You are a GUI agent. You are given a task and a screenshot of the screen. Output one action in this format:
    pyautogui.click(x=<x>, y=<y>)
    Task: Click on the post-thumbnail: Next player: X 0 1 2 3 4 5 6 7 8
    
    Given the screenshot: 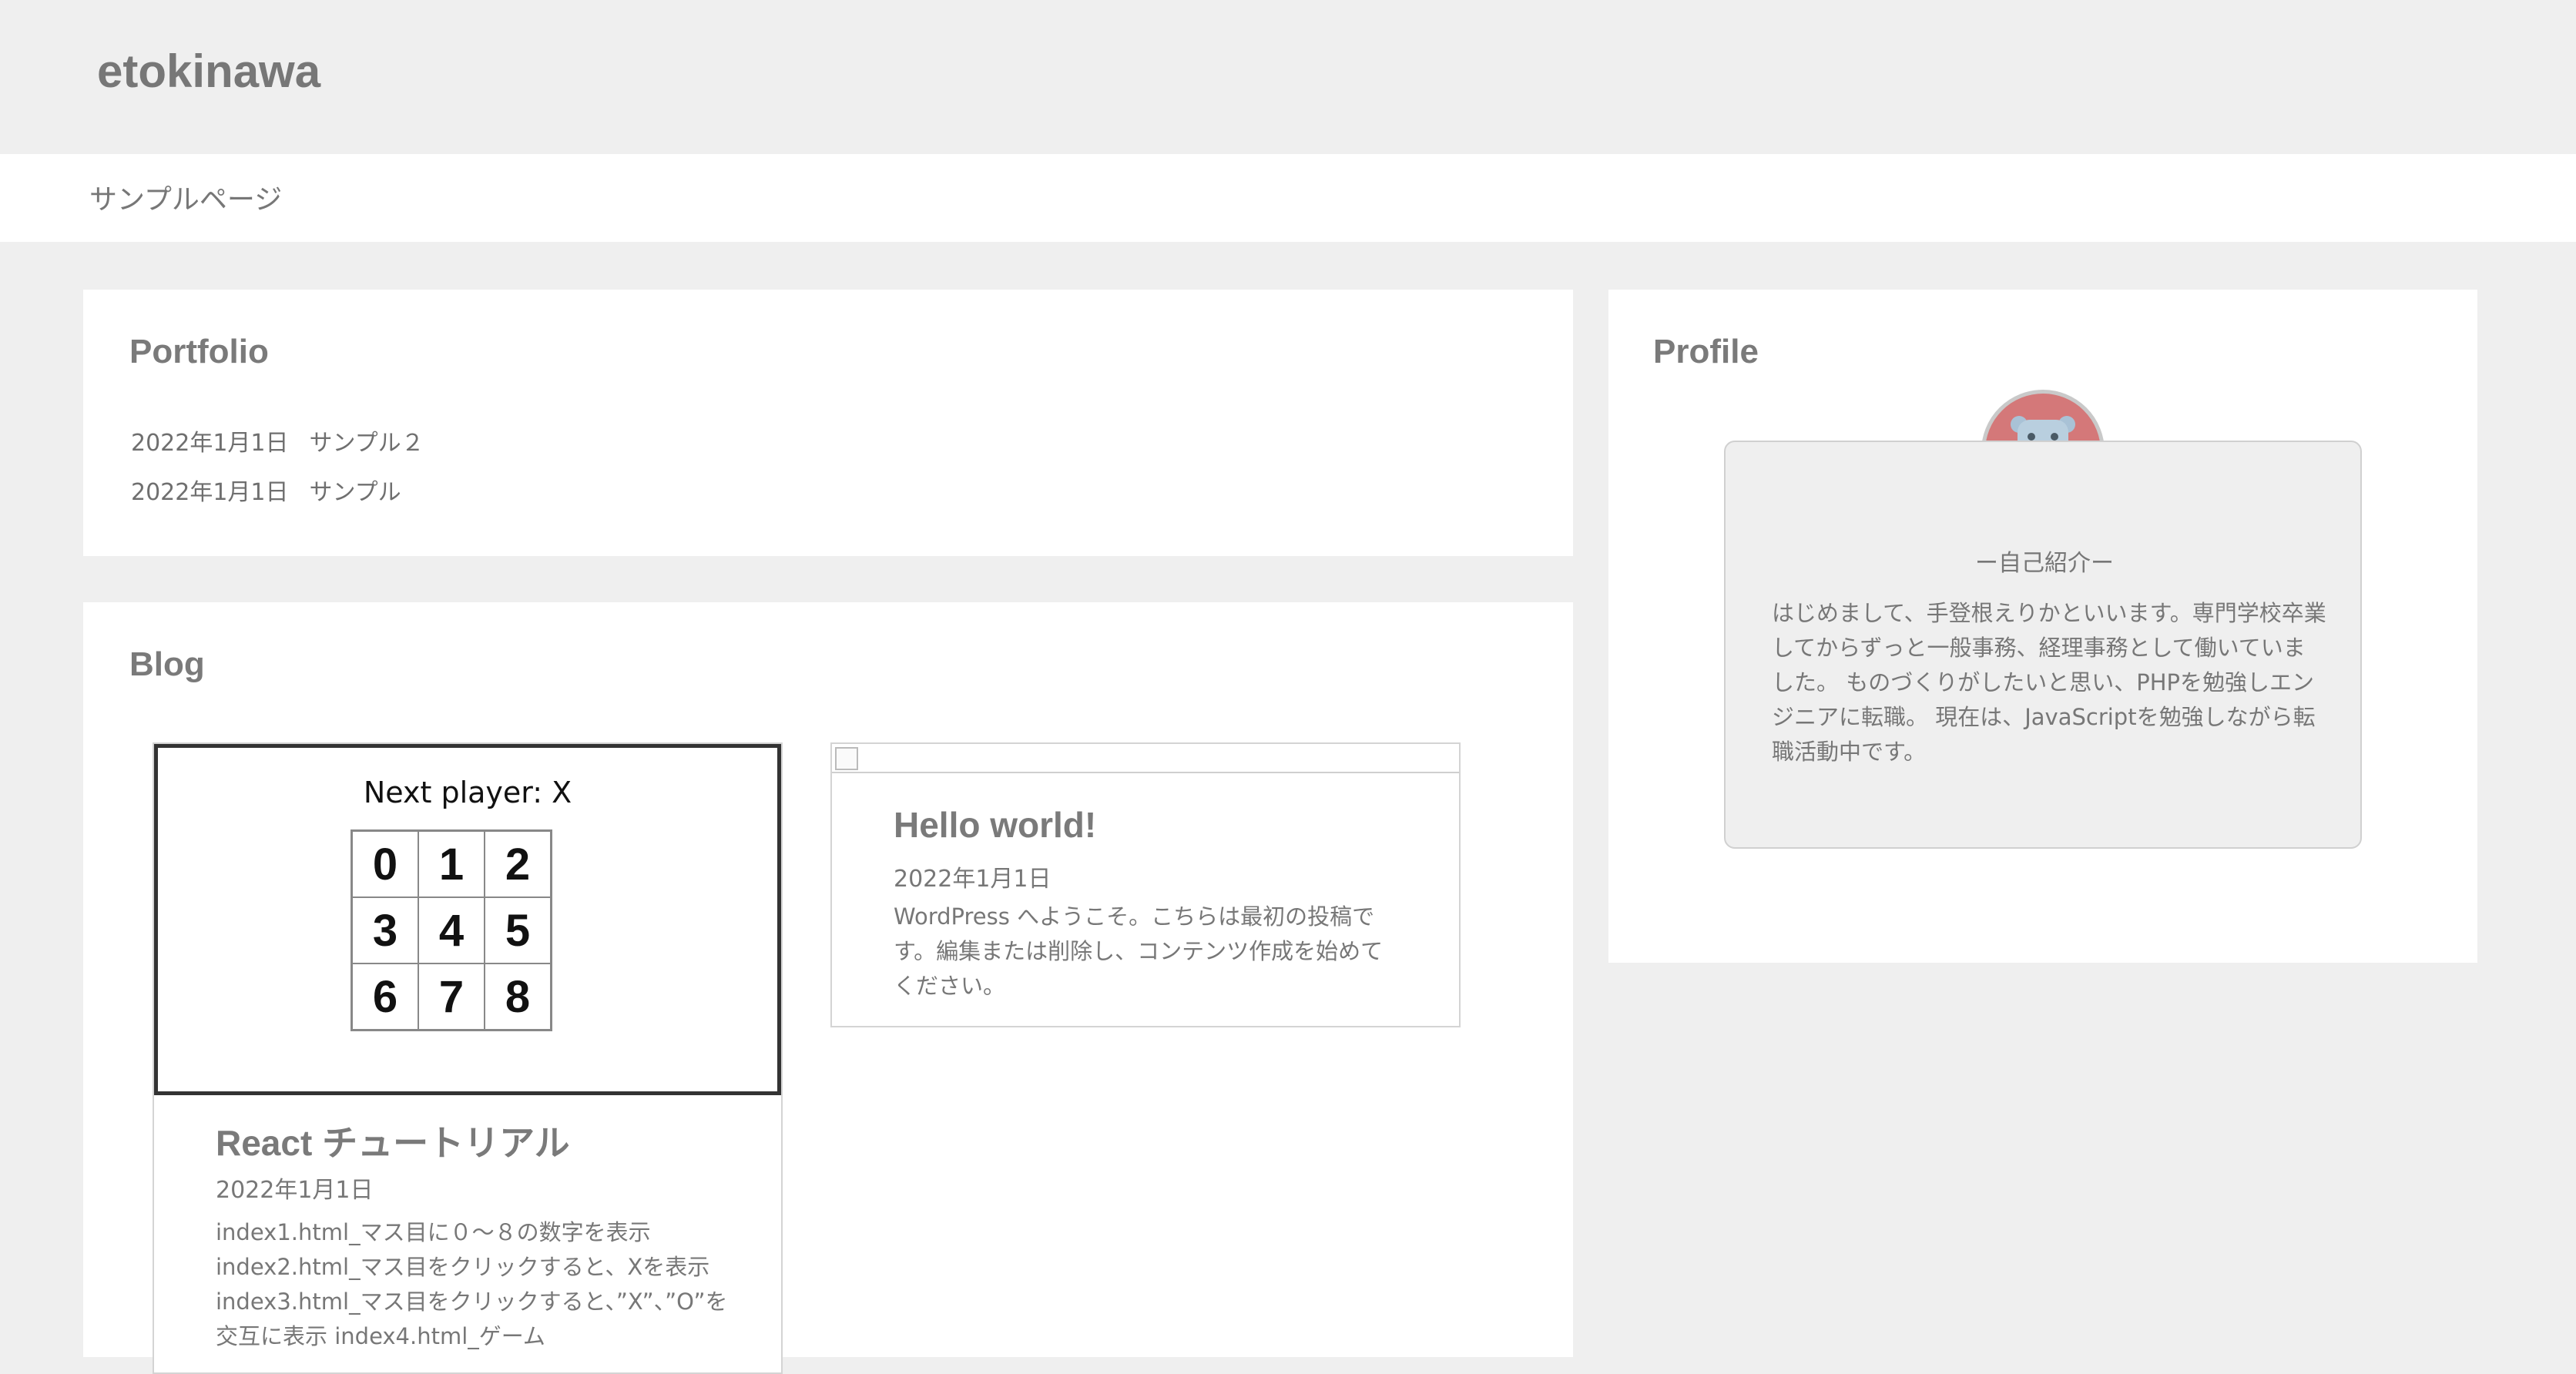 What is the action you would take?
    pyautogui.click(x=467, y=919)
    